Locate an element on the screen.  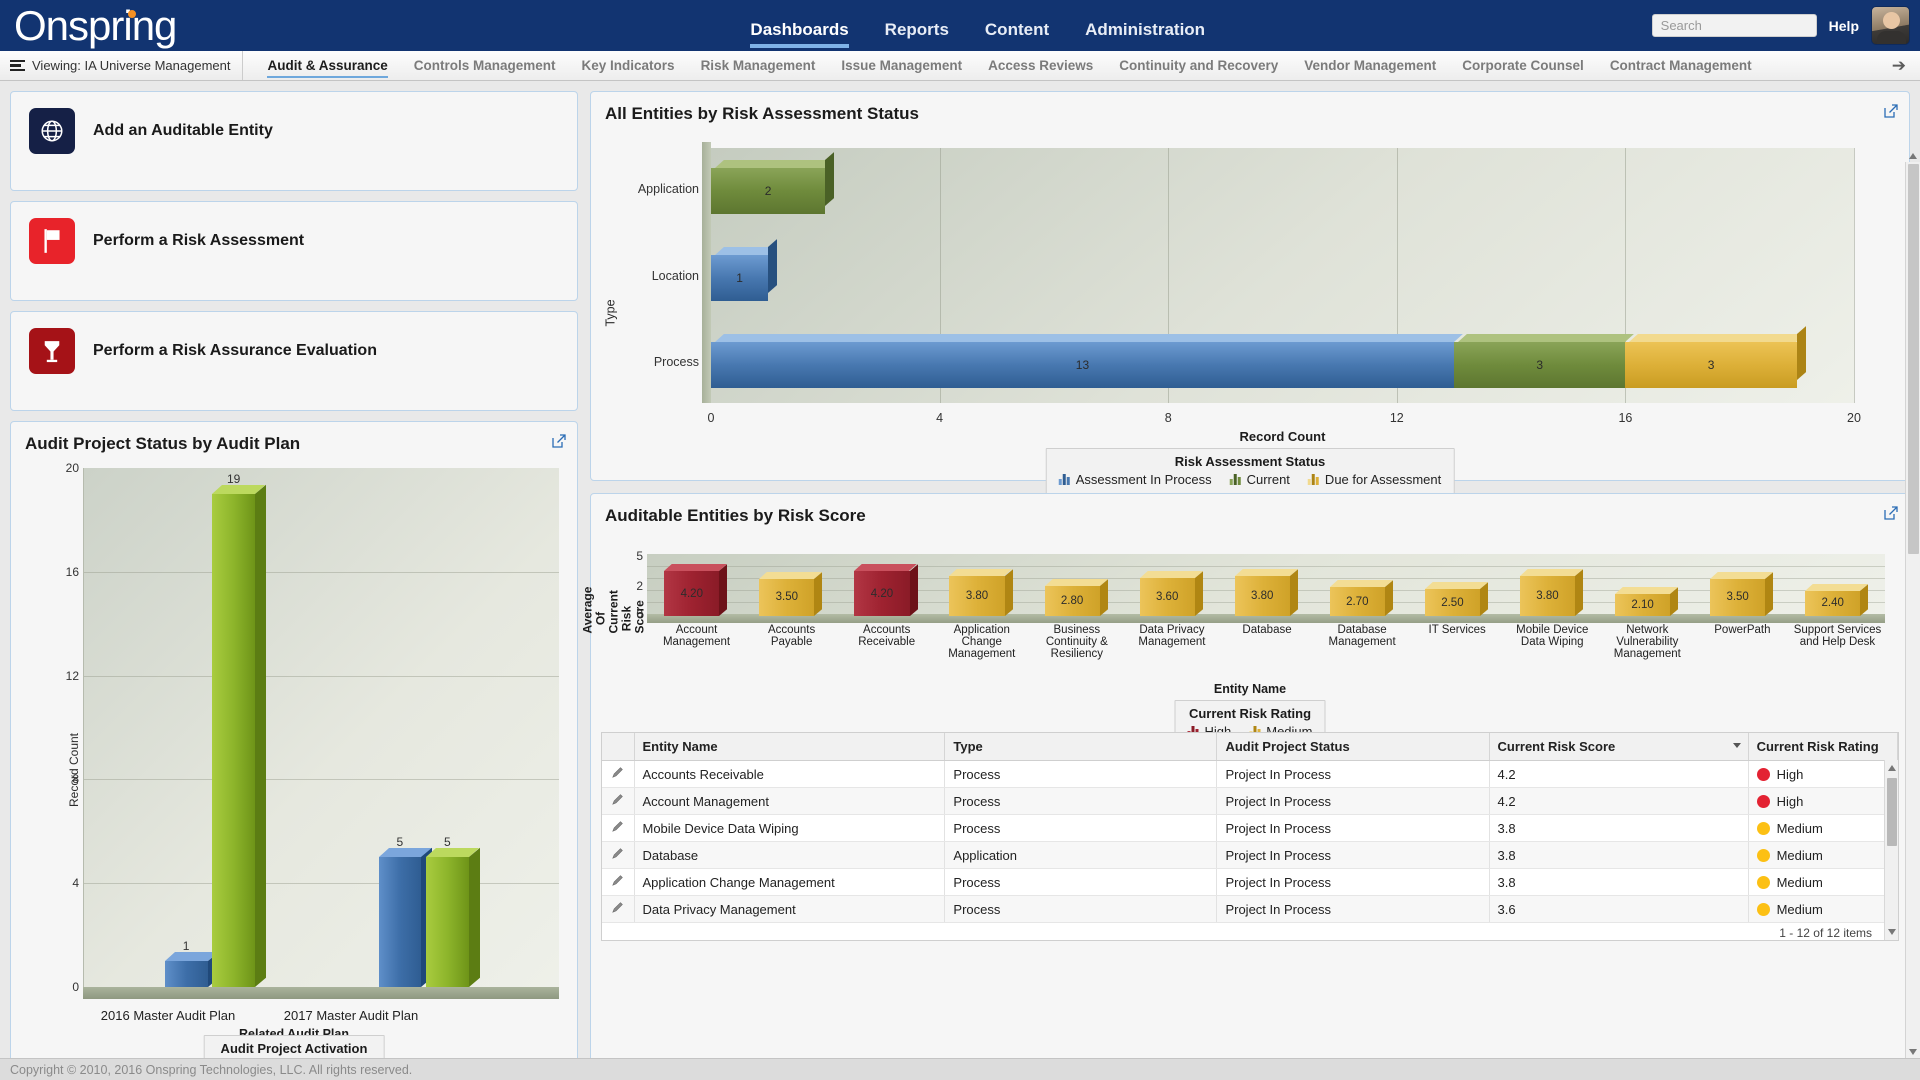
tab-audit-assurance: Audit & Assurance is located at coordinates (328, 65).